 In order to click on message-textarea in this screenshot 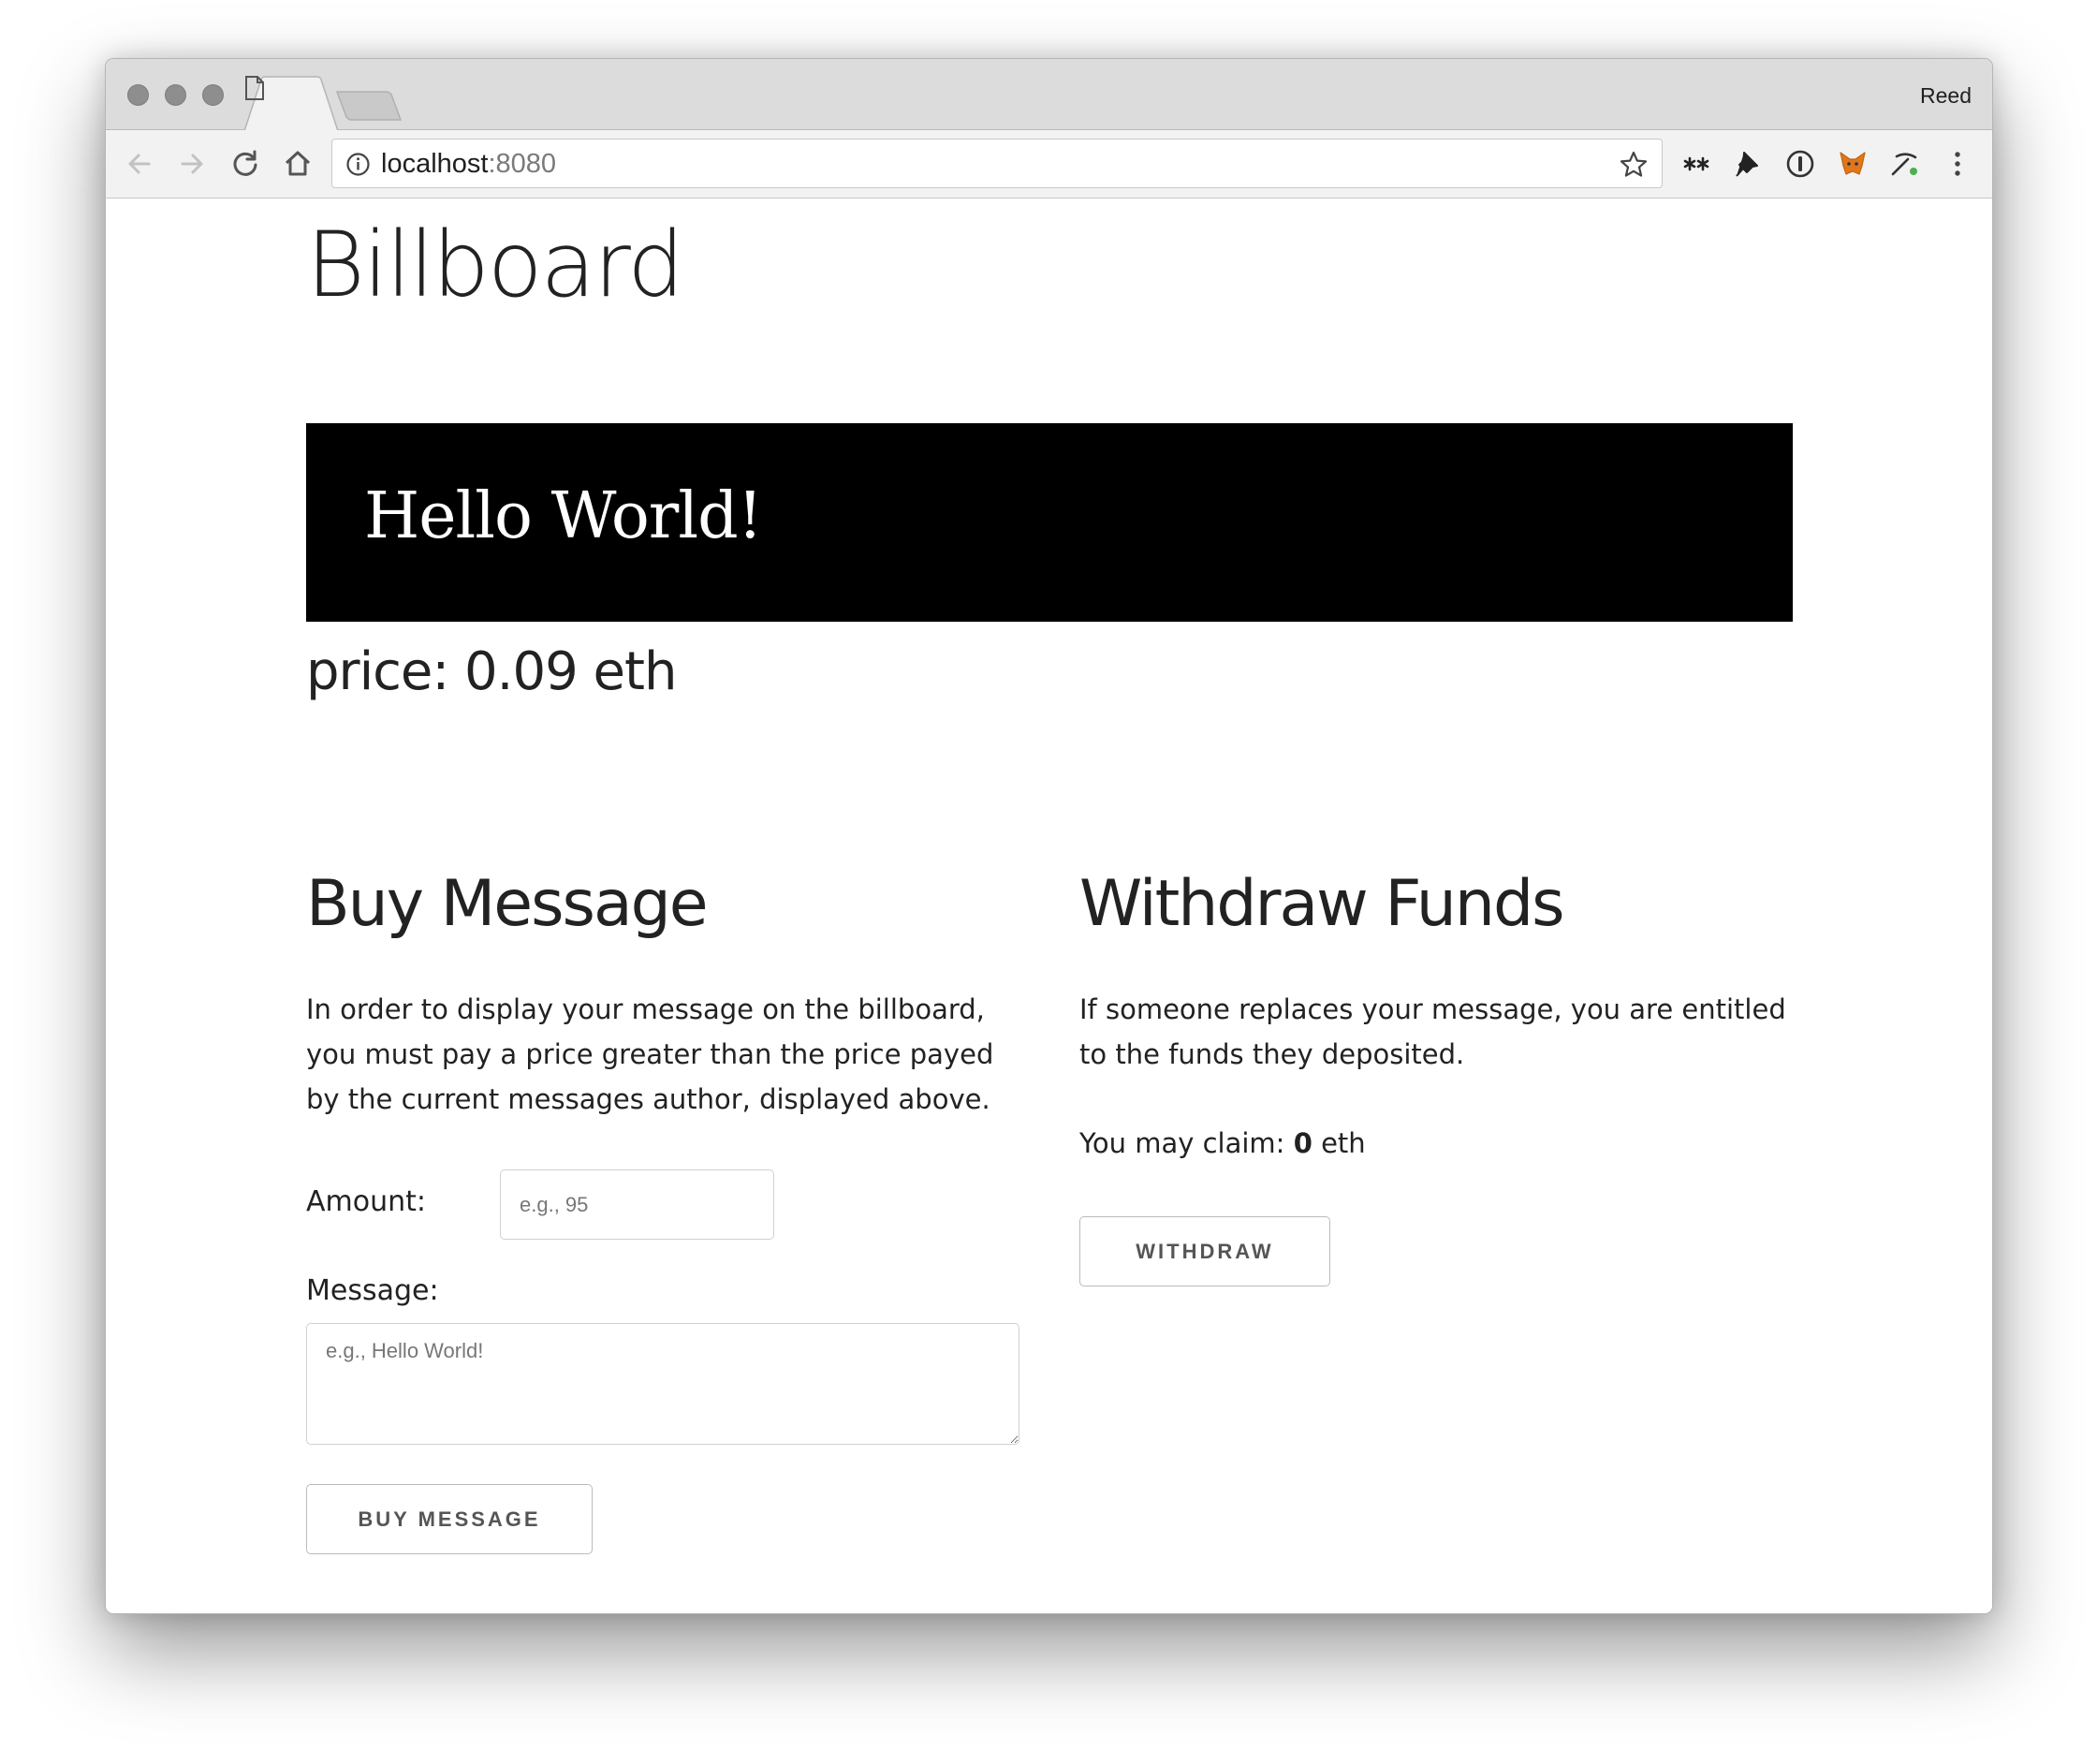, I will do `click(662, 1384)`.